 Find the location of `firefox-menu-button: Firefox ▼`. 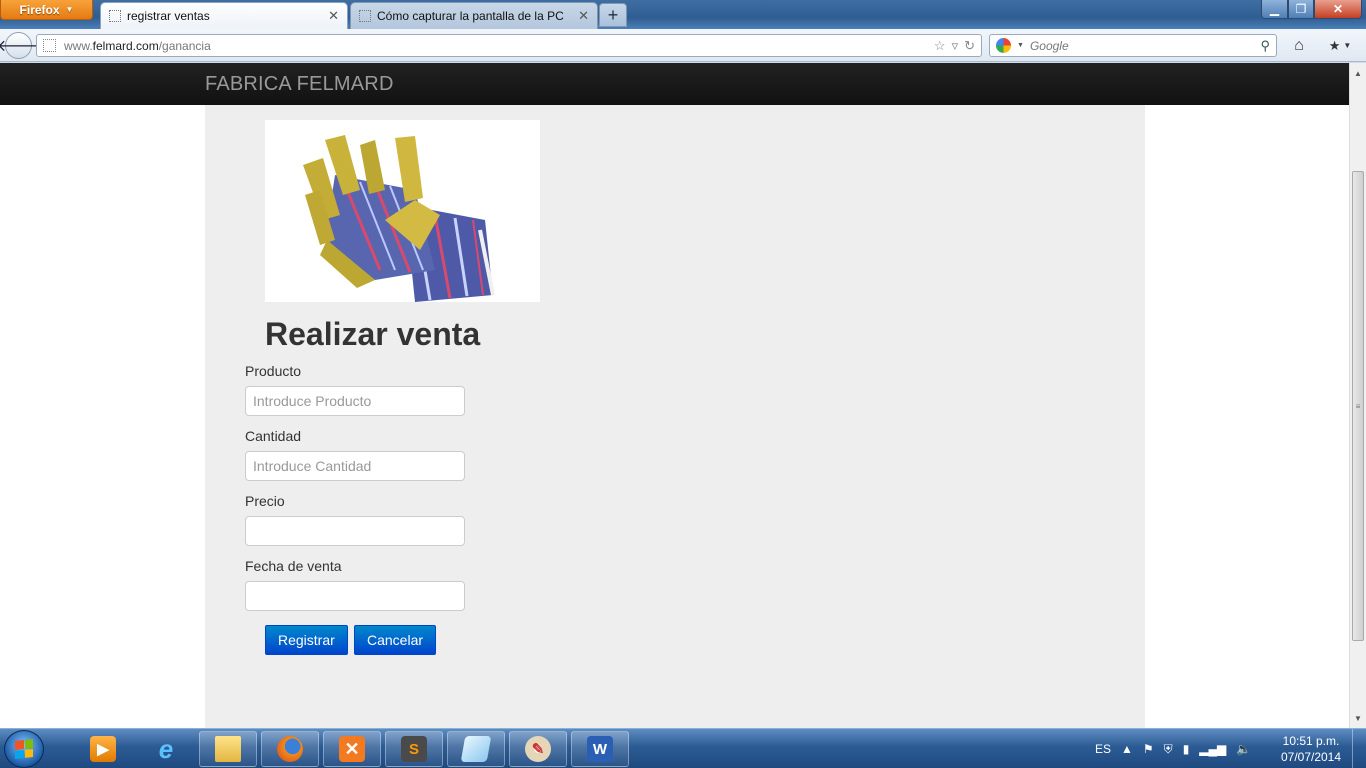

firefox-menu-button: Firefox ▼ is located at coordinates (46, 10).